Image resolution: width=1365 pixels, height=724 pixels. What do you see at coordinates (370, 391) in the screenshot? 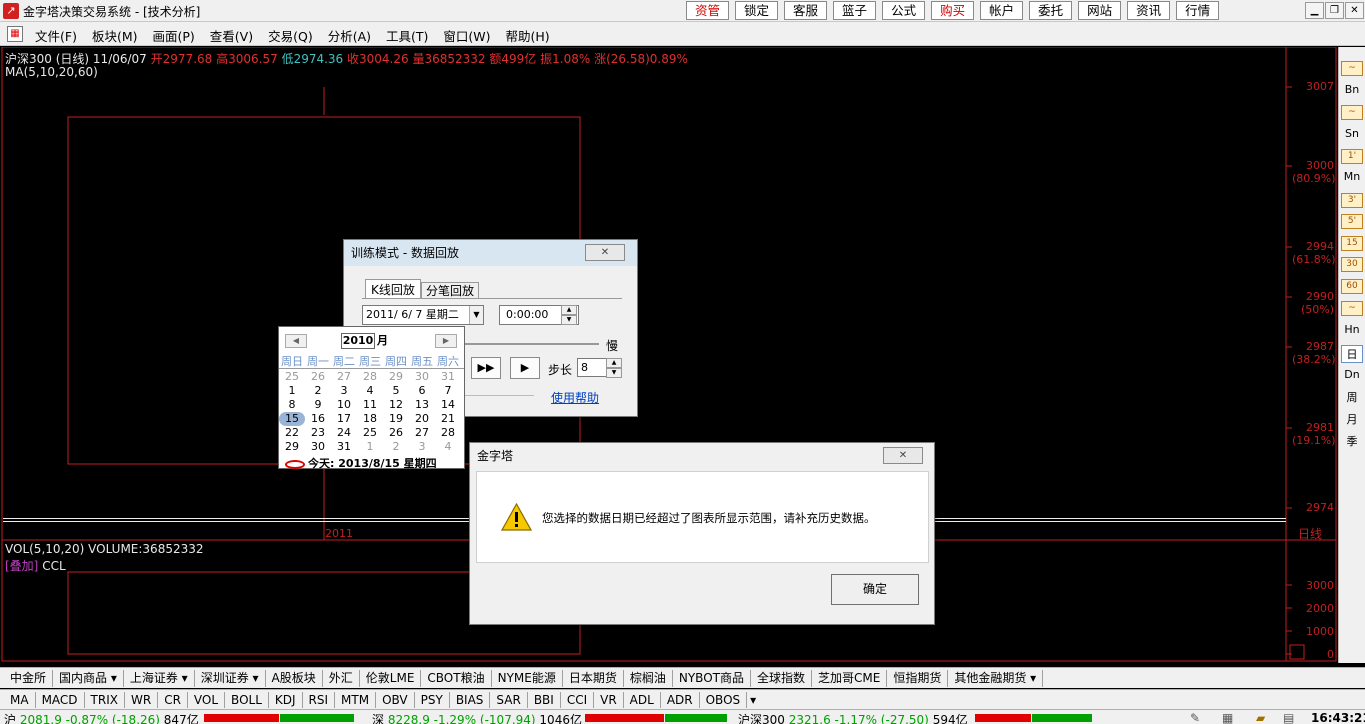
I see `calendar-day: 4` at bounding box center [370, 391].